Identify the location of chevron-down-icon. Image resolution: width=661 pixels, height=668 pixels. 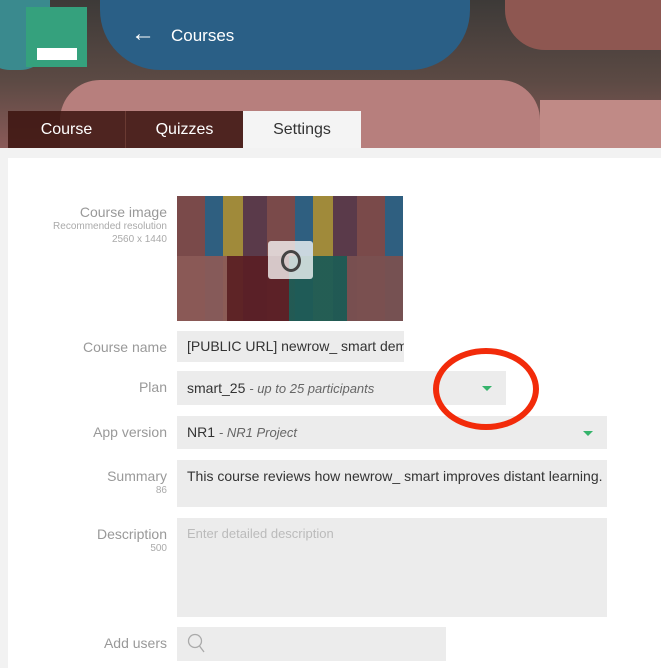
(588, 433).